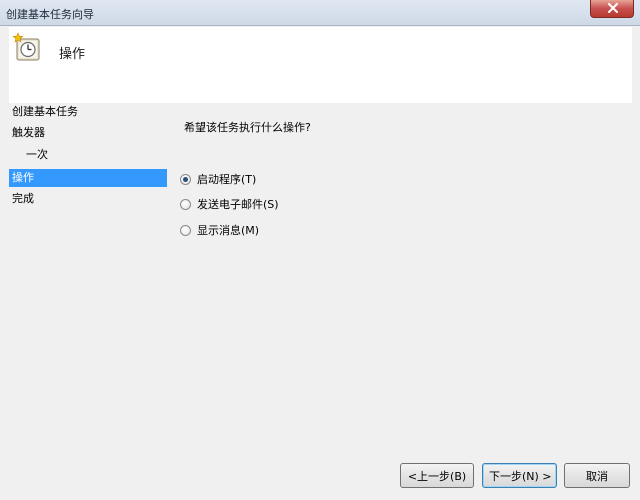 The image size is (640, 500). I want to click on radio-send-email: 发送电子邮件(S), so click(229, 204).